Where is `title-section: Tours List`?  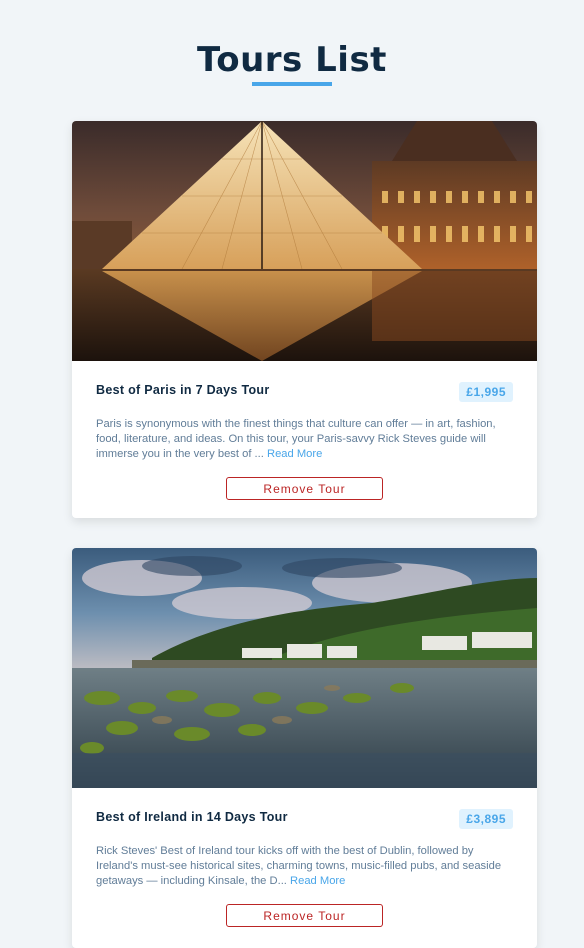 title-section: Tours List is located at coordinates (292, 62).